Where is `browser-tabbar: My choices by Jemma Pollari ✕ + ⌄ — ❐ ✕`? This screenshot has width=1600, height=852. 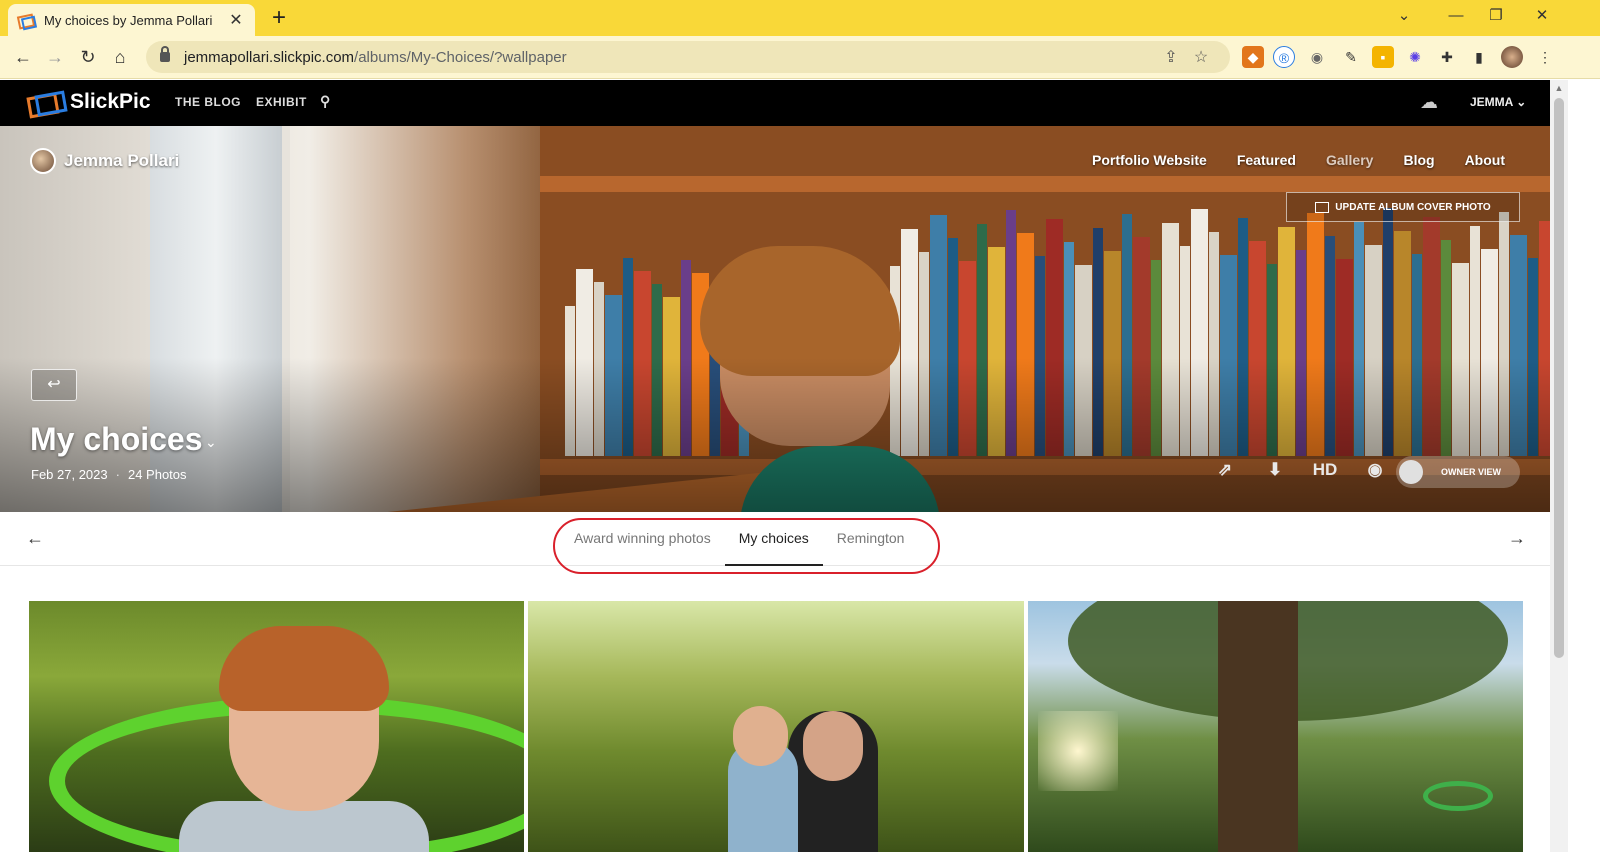
browser-tabbar: My choices by Jemma Pollari ✕ + ⌄ — ❐ ✕ is located at coordinates (800, 18).